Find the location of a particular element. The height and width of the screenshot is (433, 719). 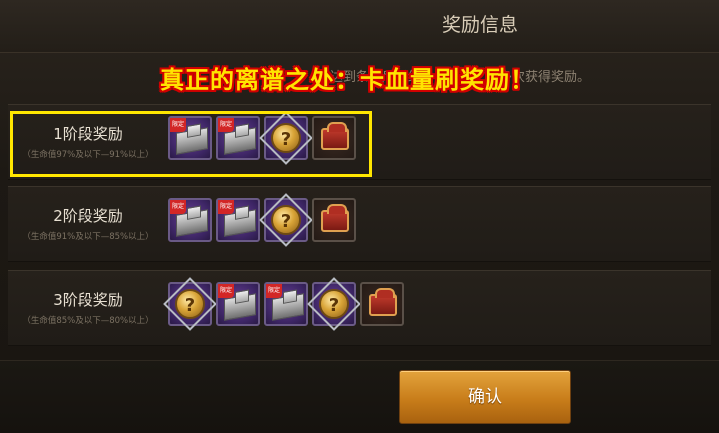

confirm-button: 确认 is located at coordinates (485, 397).